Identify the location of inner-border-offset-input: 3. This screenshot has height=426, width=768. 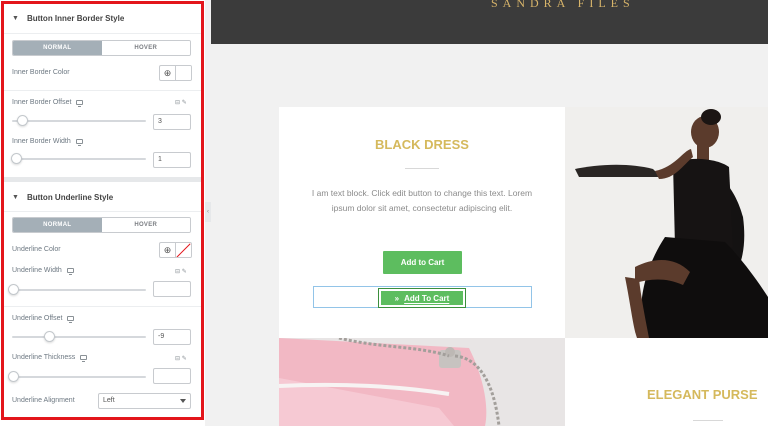
(172, 122).